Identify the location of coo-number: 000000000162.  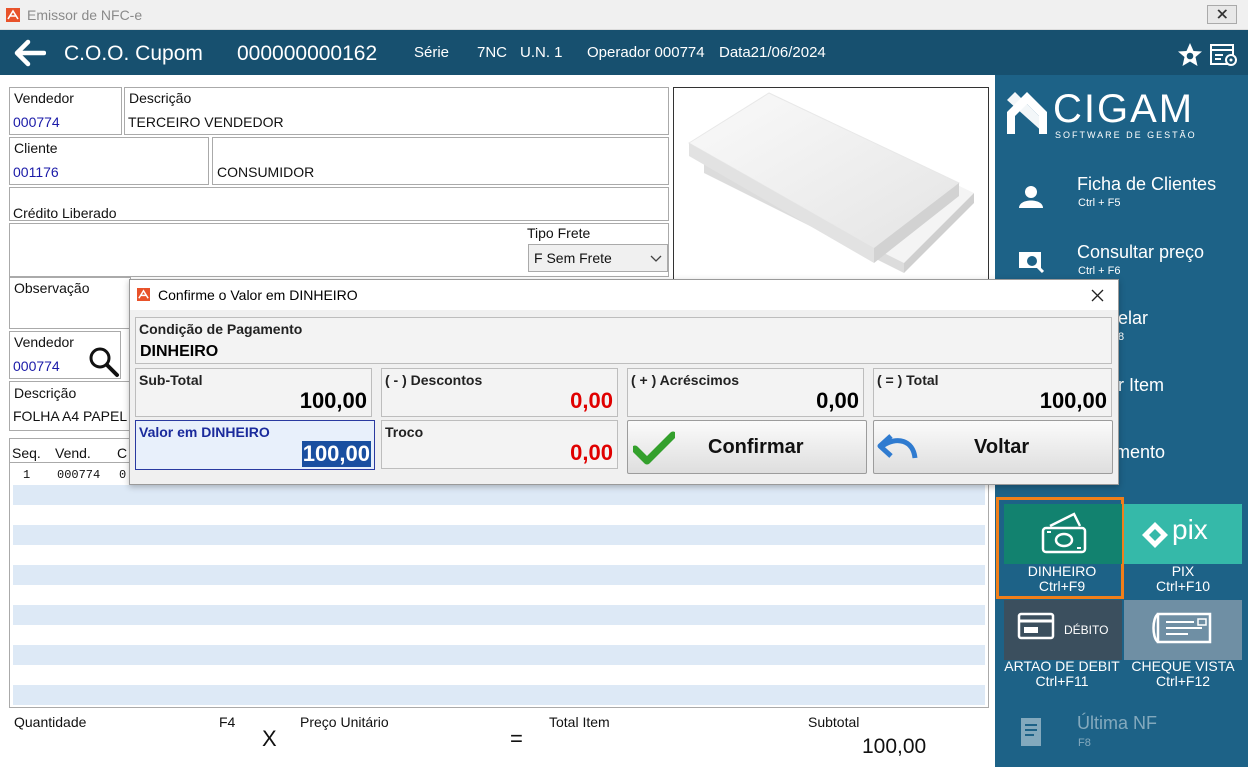
(307, 53).